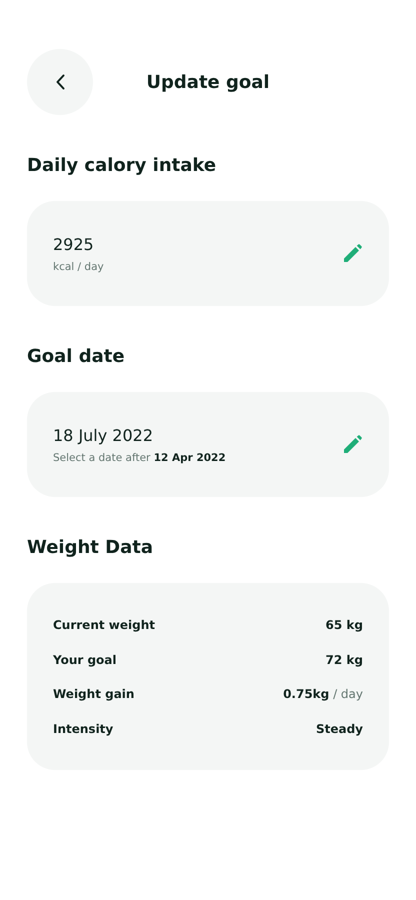 The height and width of the screenshot is (900, 416). Describe the element at coordinates (103, 436) in the screenshot. I see `goal-value: 18 July 2022` at that location.